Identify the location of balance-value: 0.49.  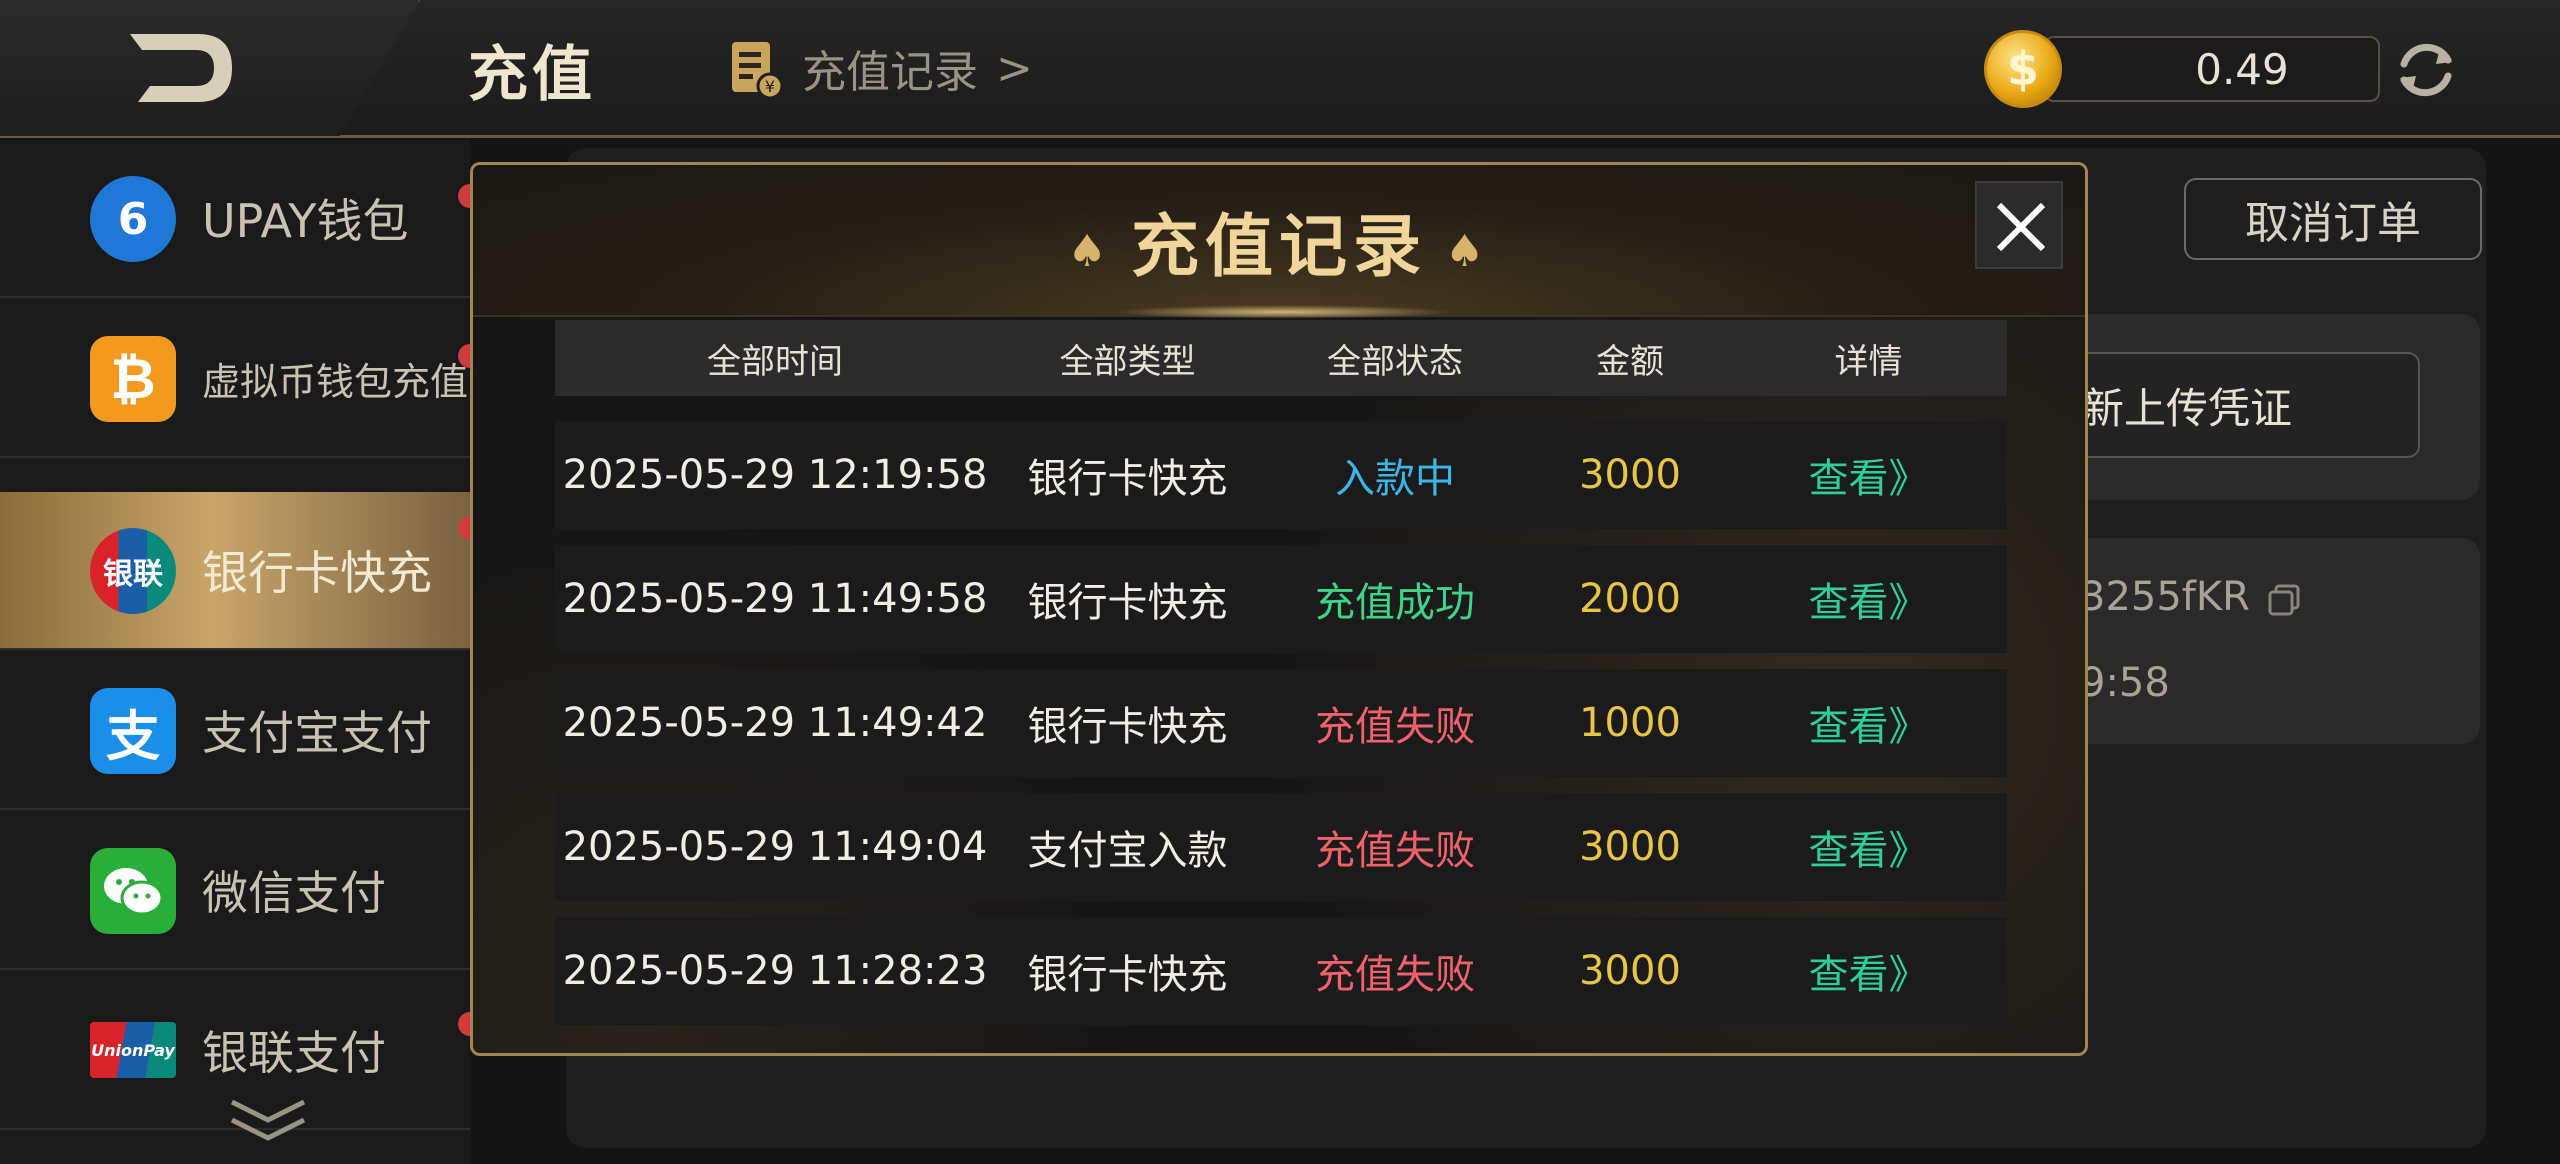
(2242, 69).